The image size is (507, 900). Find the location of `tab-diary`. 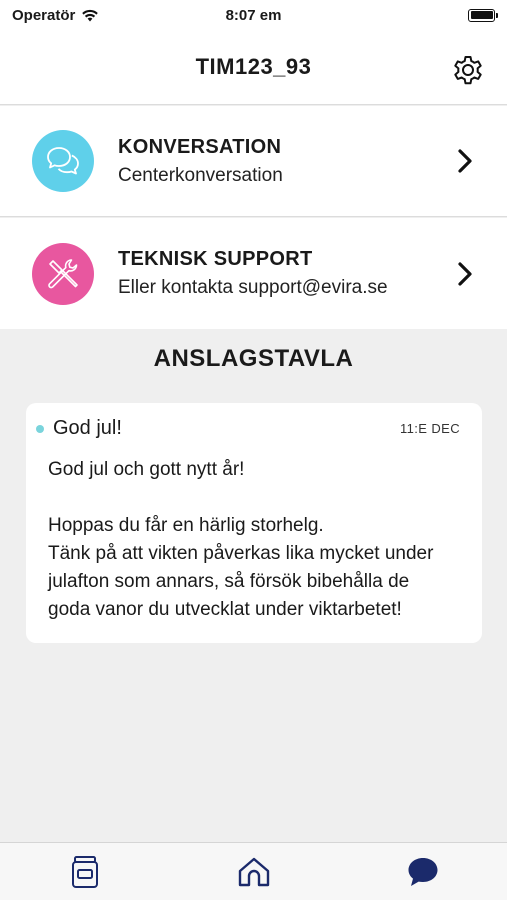

tab-diary is located at coordinates (85, 872).